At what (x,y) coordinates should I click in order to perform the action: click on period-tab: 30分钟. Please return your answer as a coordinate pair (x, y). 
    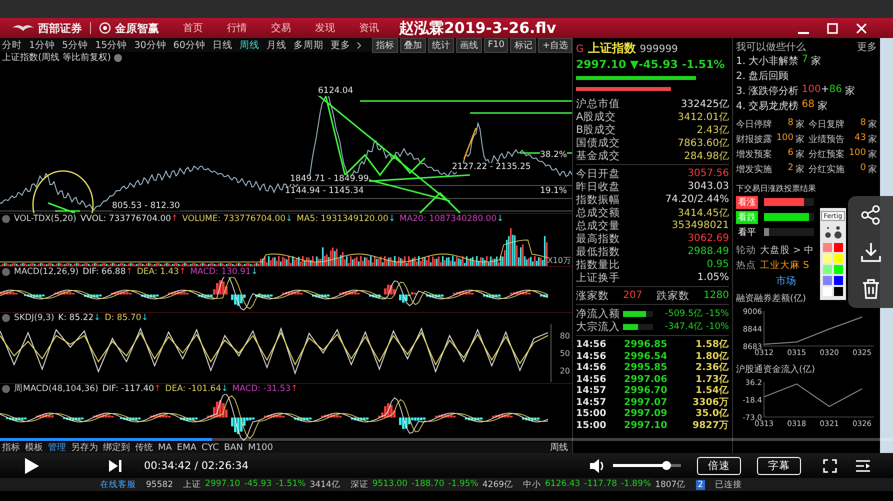
    Looking at the image, I should click on (150, 45).